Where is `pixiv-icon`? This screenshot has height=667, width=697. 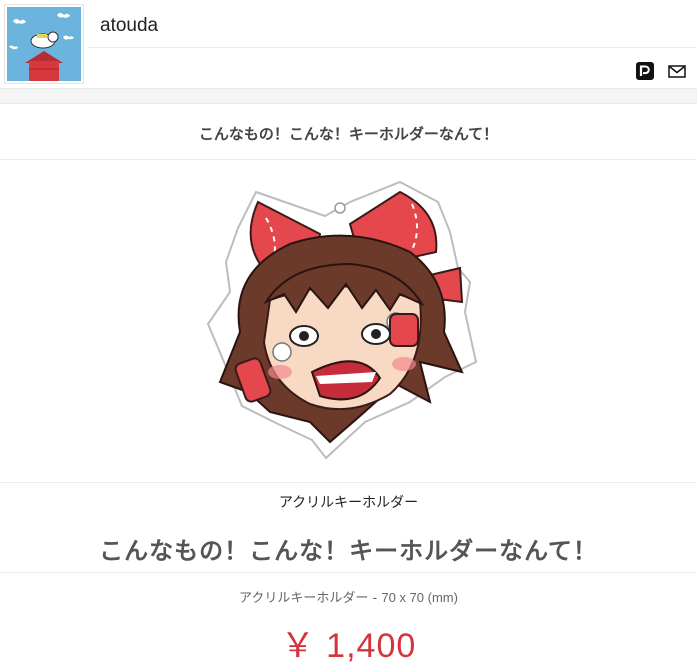 pixiv-icon is located at coordinates (645, 71).